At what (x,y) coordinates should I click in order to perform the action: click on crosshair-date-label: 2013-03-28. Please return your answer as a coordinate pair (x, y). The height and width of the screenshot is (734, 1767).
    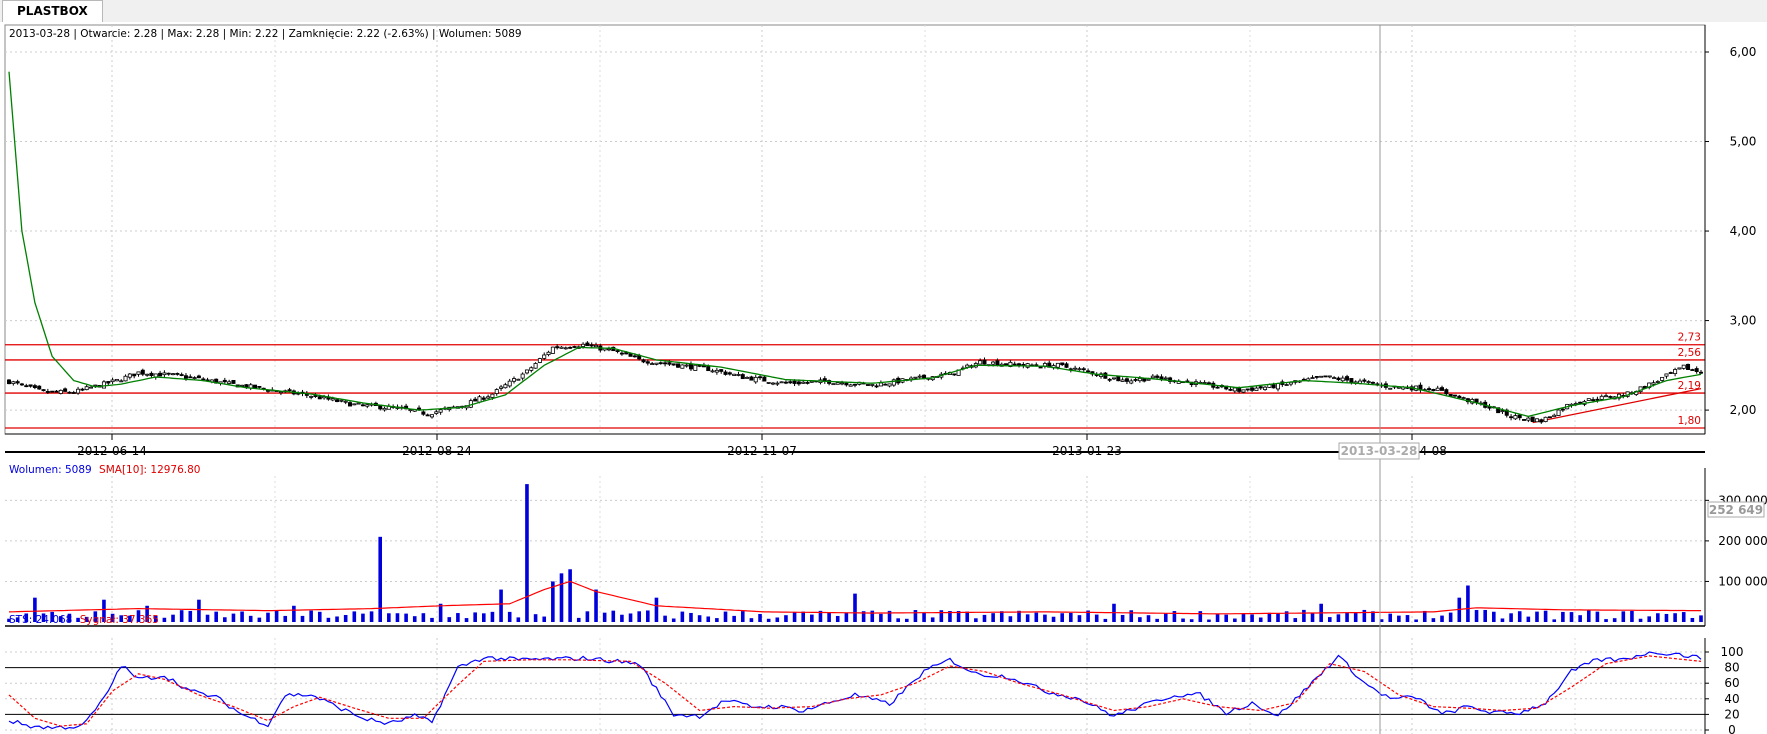
    Looking at the image, I should click on (1379, 451).